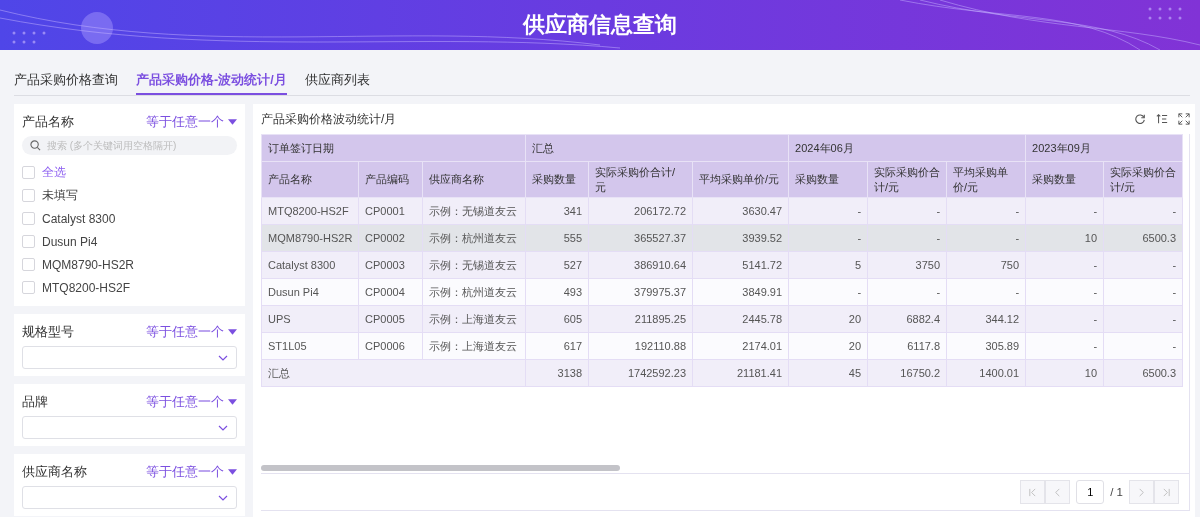  Describe the element at coordinates (740, 292) in the screenshot. I see `table-cell: 3849.91` at that location.